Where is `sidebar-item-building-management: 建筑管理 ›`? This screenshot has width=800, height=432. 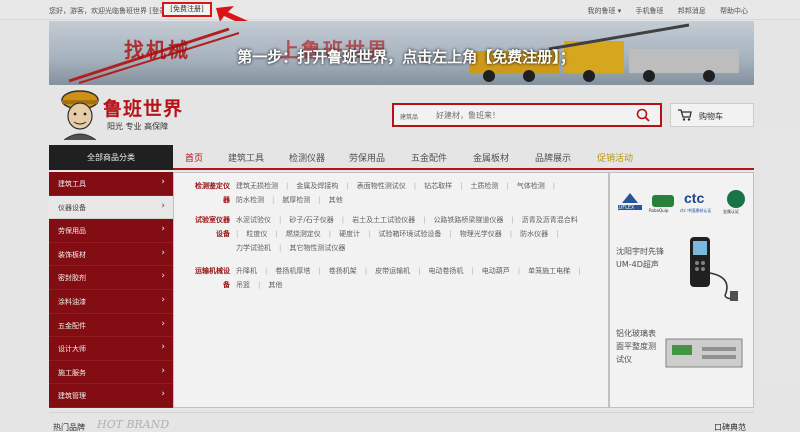
sidebar-item-building-management: 建筑管理 › is located at coordinates (111, 396).